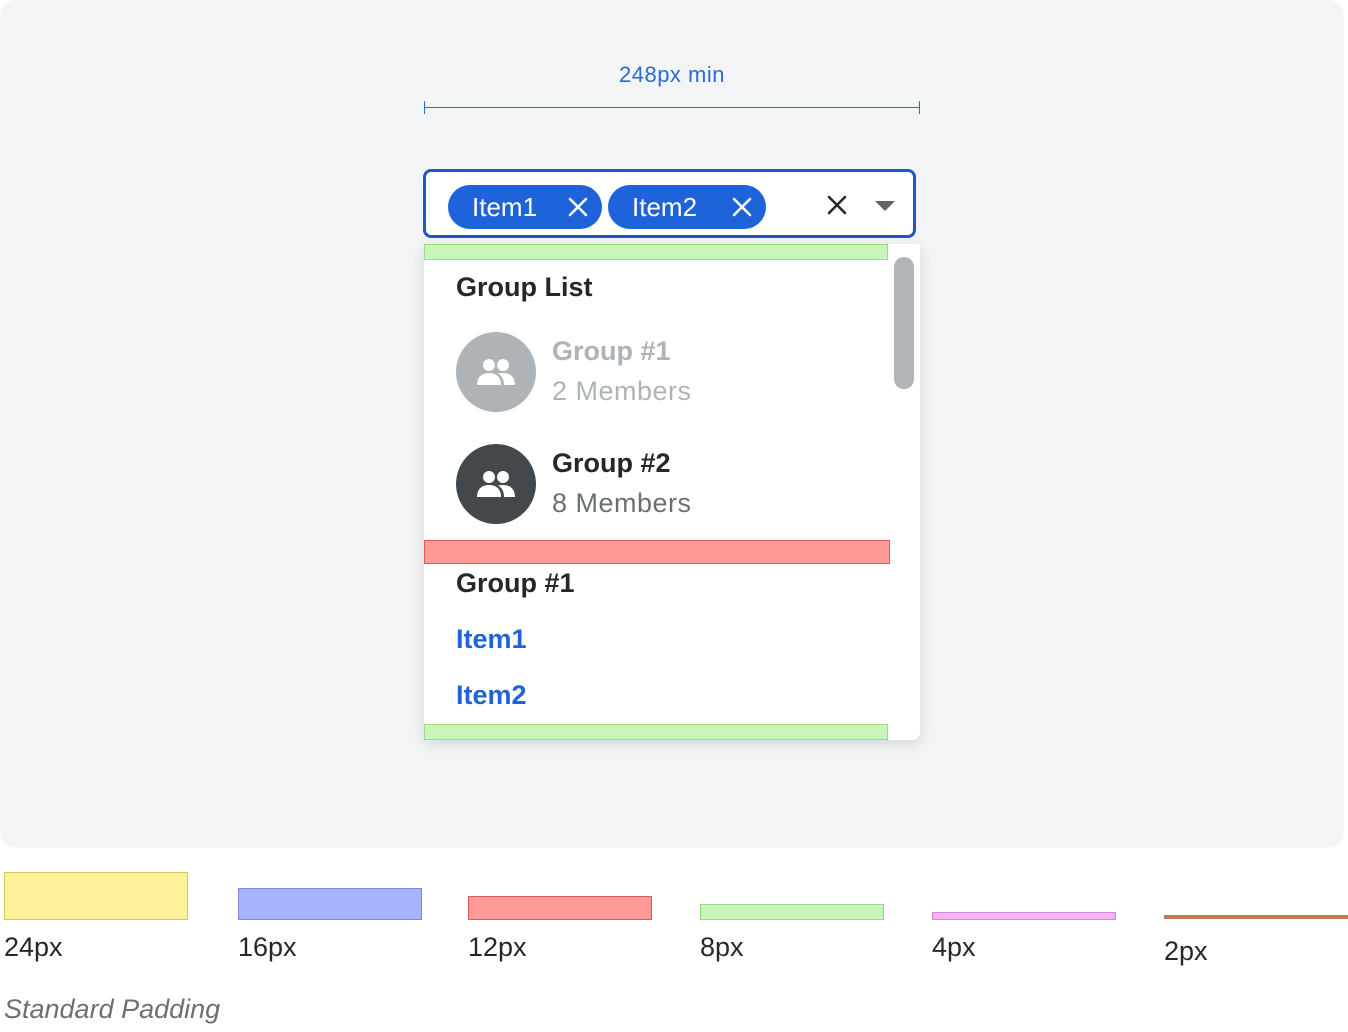 Image resolution: width=1348 pixels, height=1032 pixels. Describe the element at coordinates (1024, 916) in the screenshot. I see `legend-swatch-4px` at that location.